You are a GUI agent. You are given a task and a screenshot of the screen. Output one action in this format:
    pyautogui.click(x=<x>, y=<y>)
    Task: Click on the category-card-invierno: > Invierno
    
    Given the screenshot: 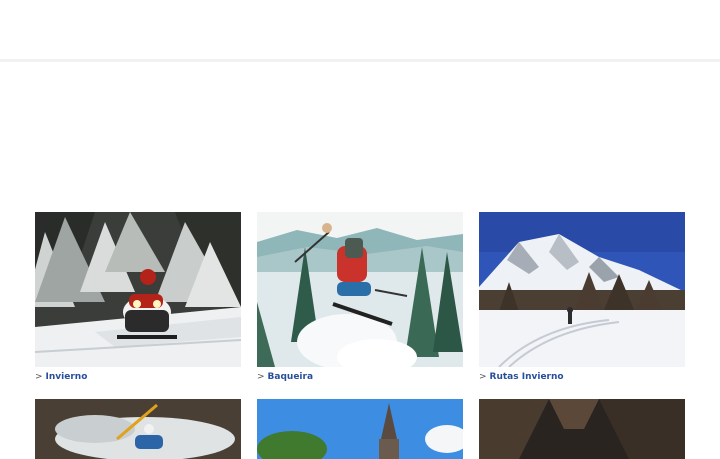 What is the action you would take?
    pyautogui.click(x=138, y=297)
    